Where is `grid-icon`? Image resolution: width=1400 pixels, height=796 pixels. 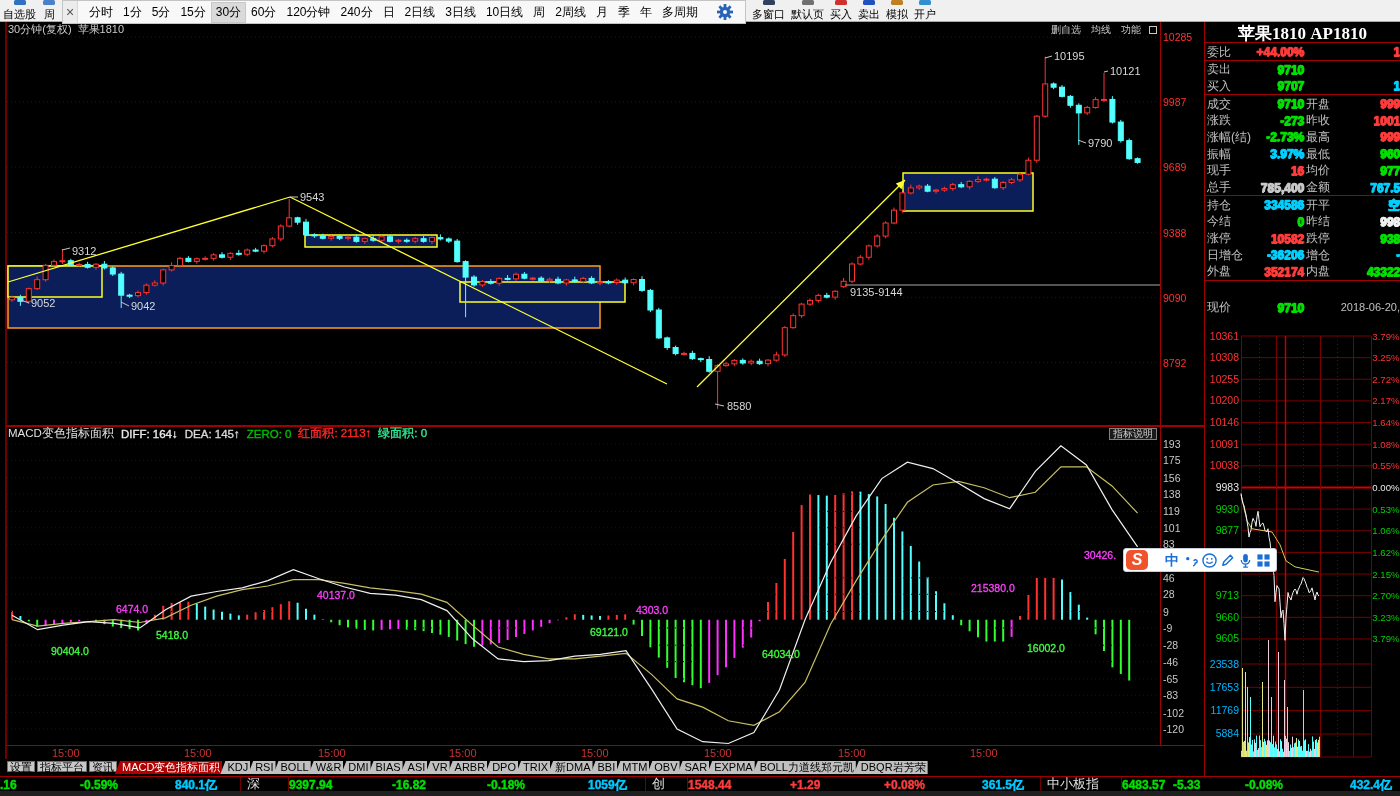
grid-icon is located at coordinates (1263, 560).